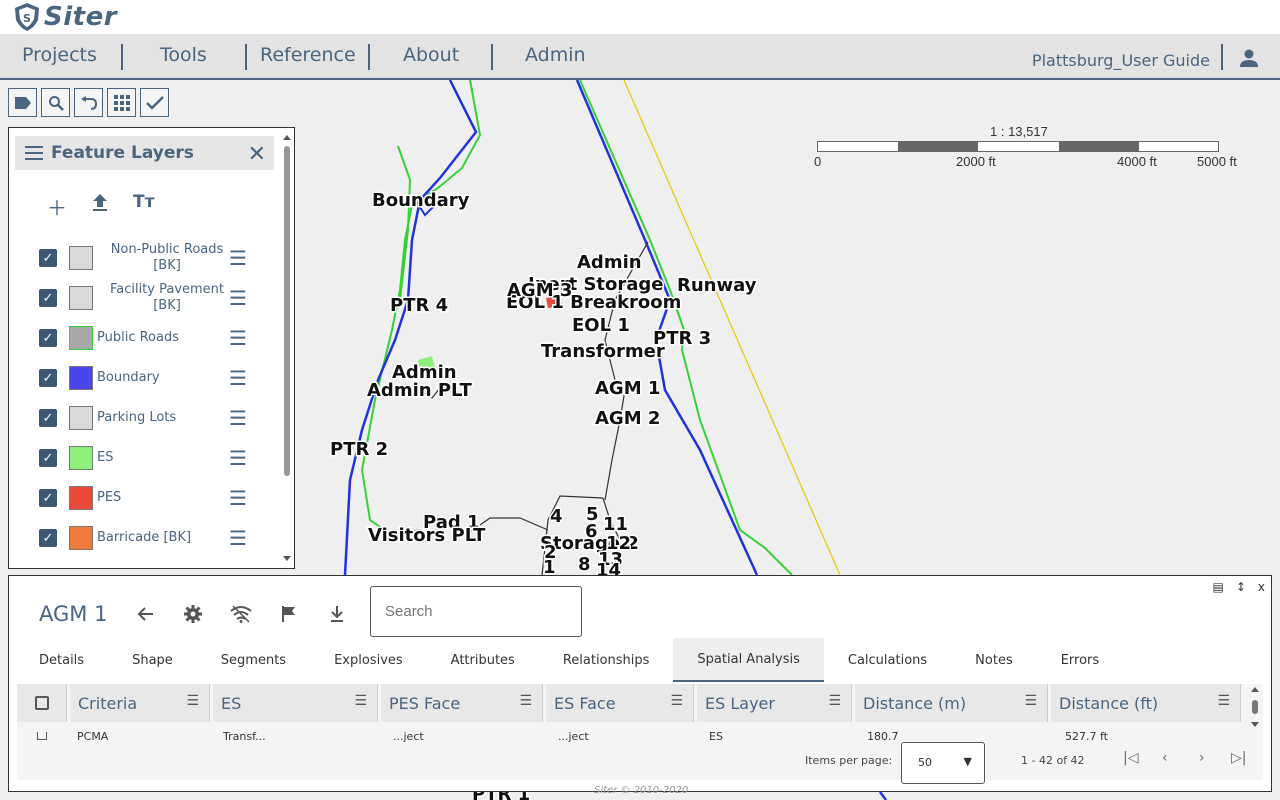 The height and width of the screenshot is (800, 1280). Describe the element at coordinates (121, 102) in the screenshot. I see `grid-icon` at that location.